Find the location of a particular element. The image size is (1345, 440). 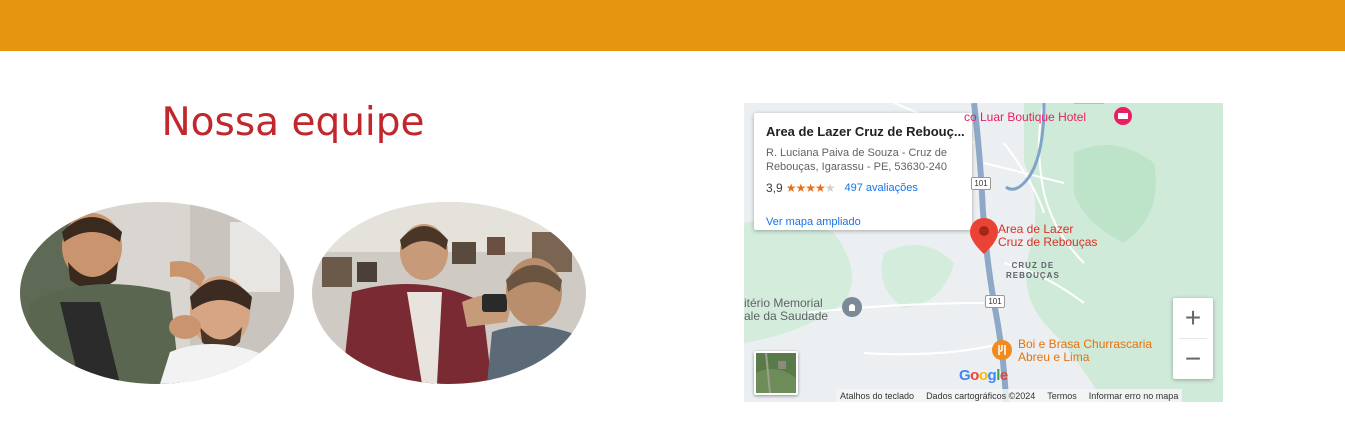

google-logo: Google is located at coordinates (983, 375).